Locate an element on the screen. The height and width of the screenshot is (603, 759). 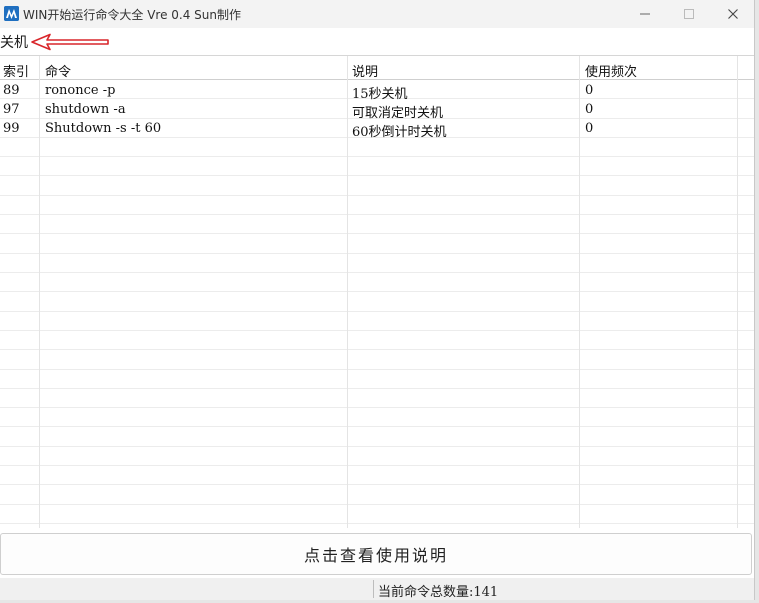
window-title: WIN开始运行命令大全 Vre 0.4 Sun制作 is located at coordinates (132, 15).